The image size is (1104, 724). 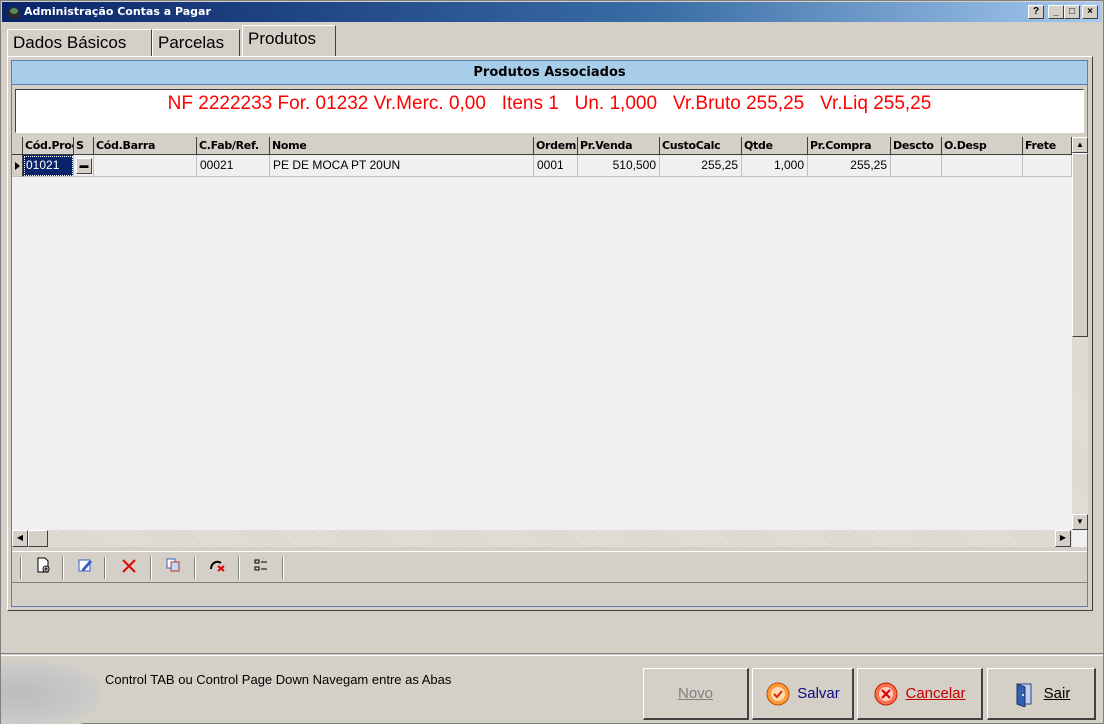 I want to click on cell-frete, so click(x=1047, y=166).